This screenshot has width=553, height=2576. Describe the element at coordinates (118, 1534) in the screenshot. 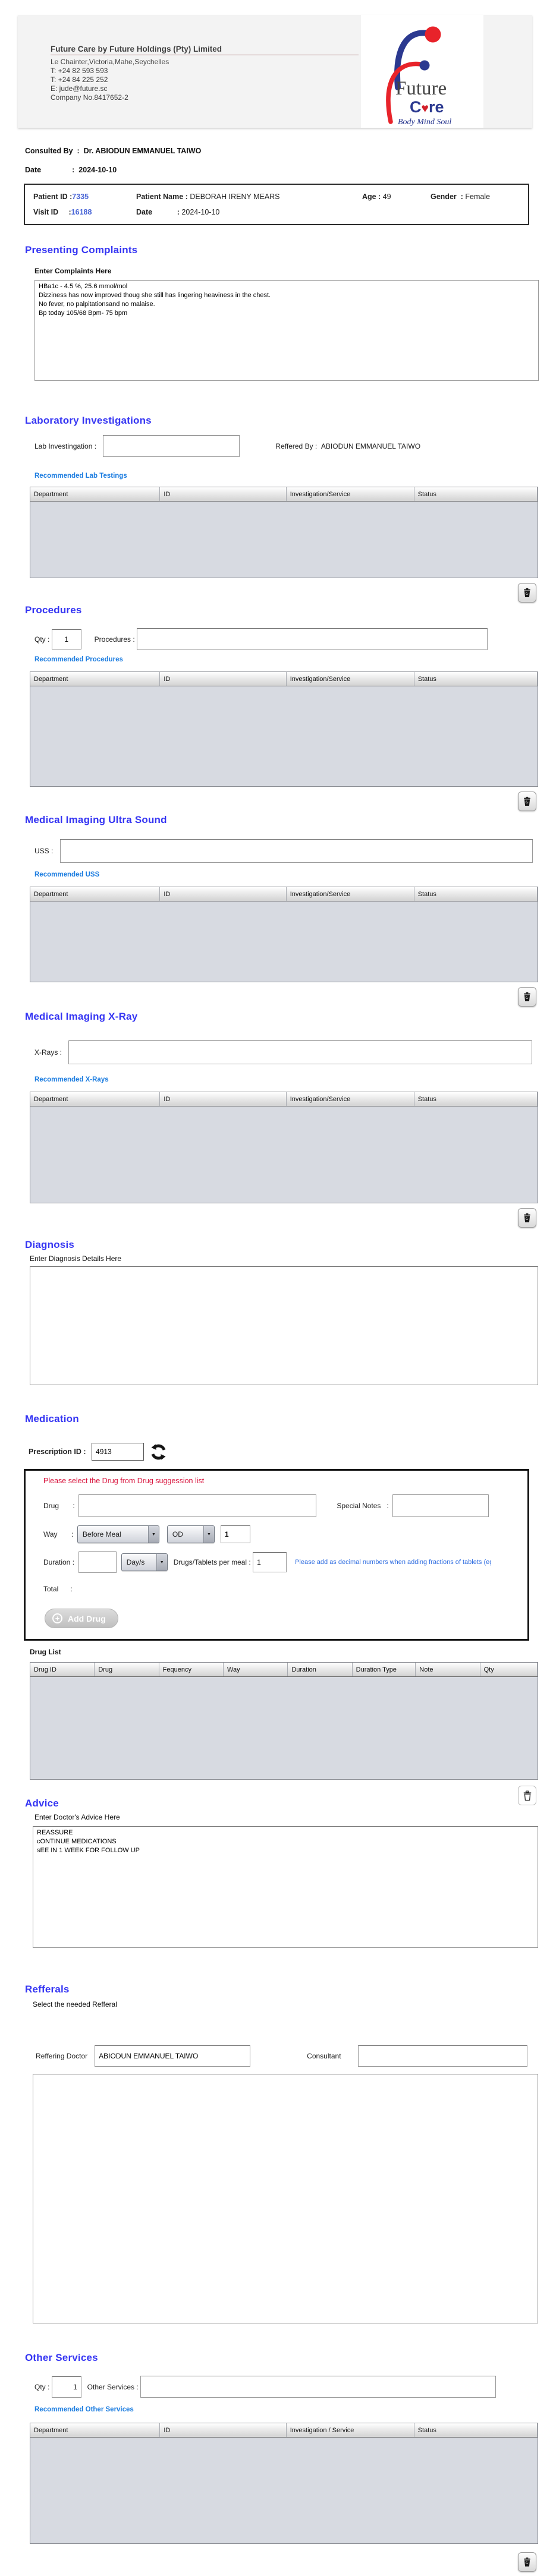

I see `meal-timing-select: Before Meal ▼` at that location.